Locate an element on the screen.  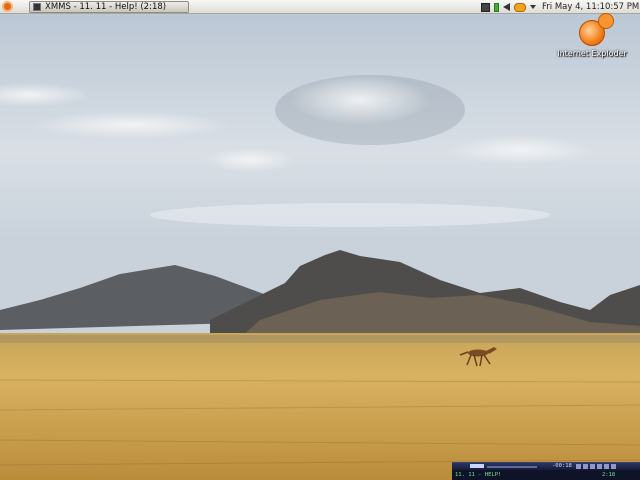
xmms-seek-bar is located at coordinates (512, 467).